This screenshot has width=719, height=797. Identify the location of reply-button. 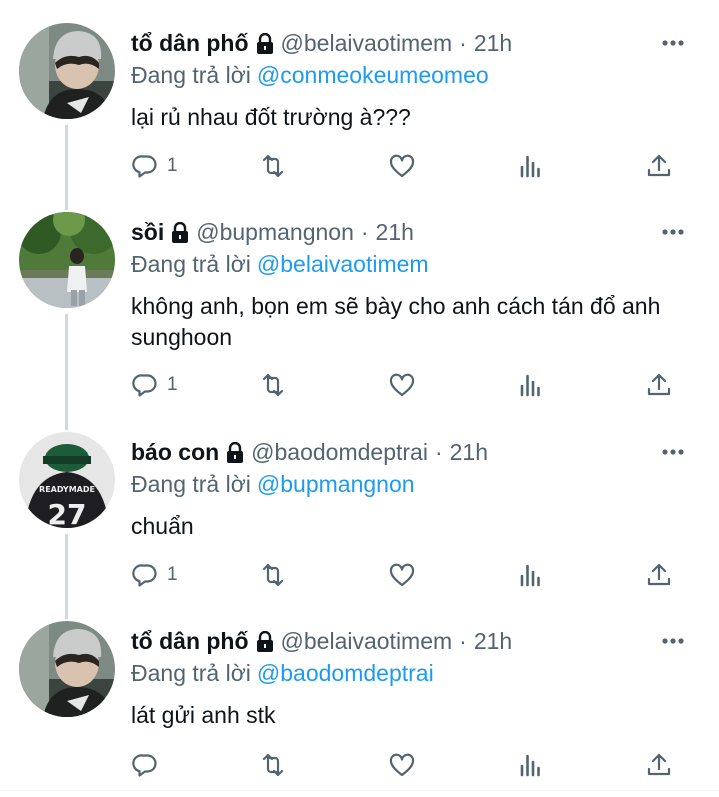
(149, 765).